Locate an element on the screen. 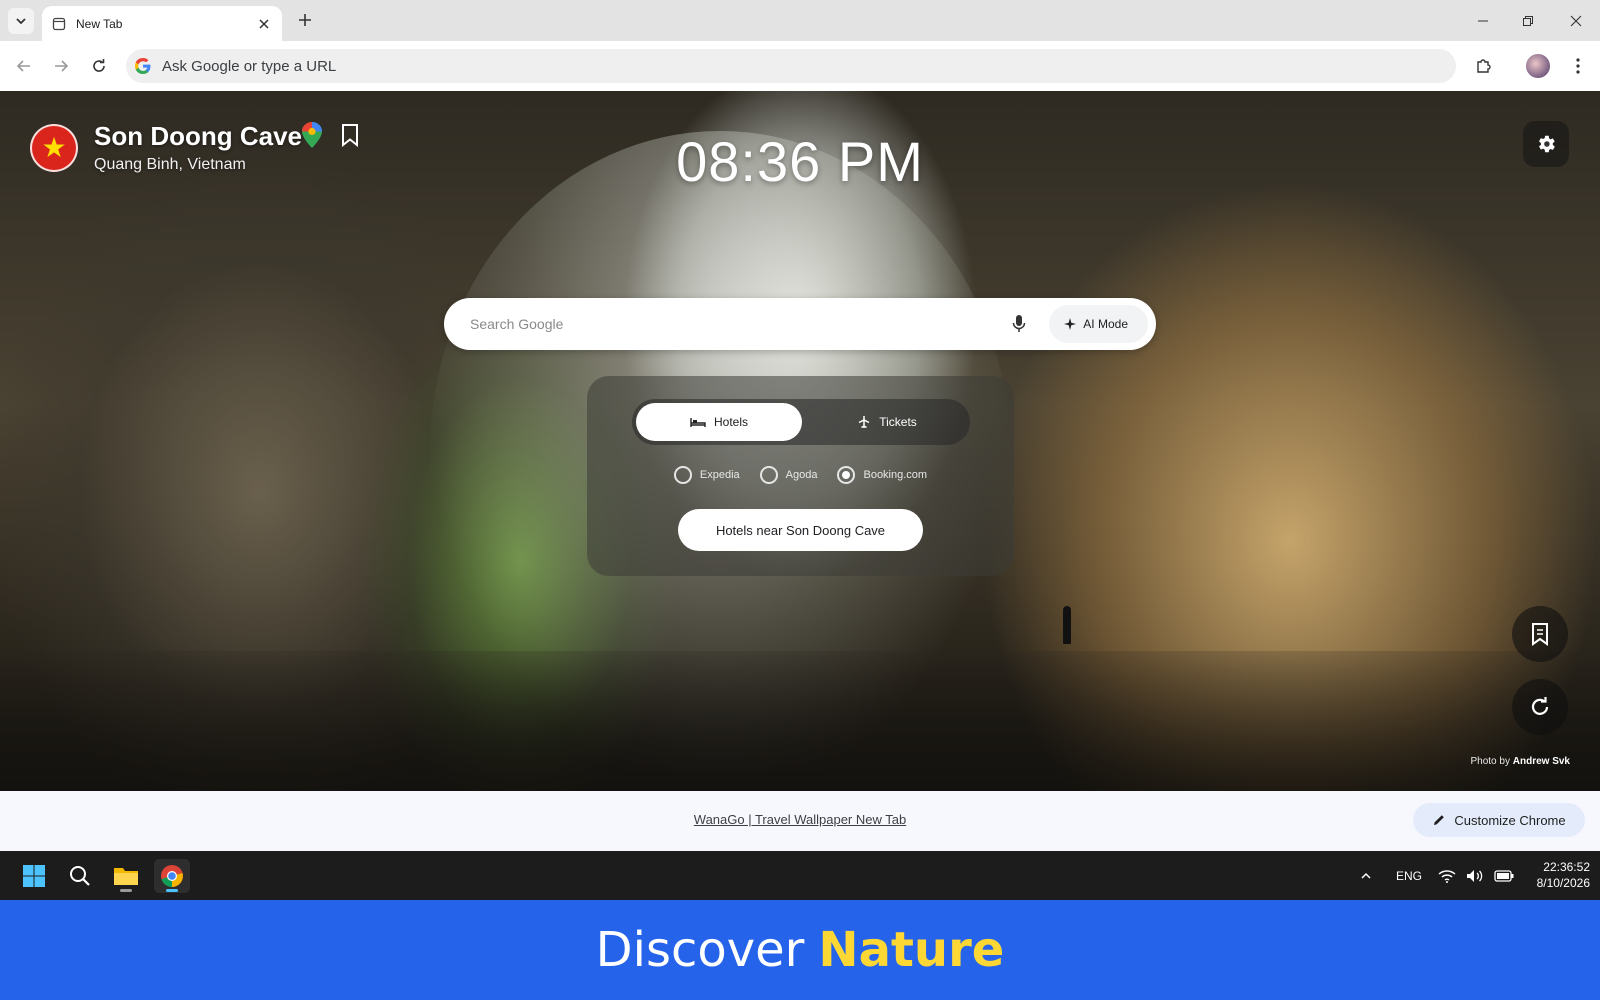 The height and width of the screenshot is (1000, 1600). reload-button is located at coordinates (99, 66).